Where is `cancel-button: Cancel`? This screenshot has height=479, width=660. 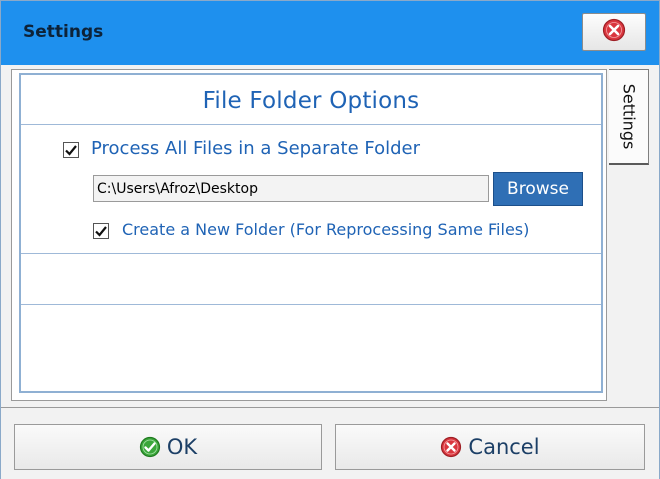
cancel-button: Cancel is located at coordinates (490, 447).